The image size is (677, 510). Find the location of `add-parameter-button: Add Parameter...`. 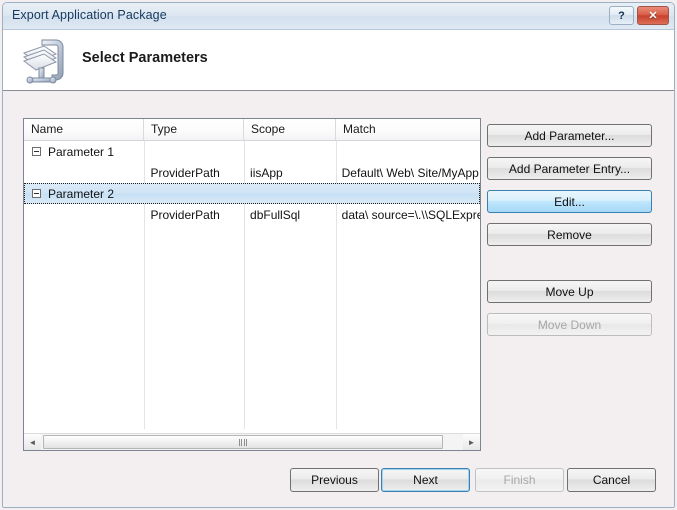

add-parameter-button: Add Parameter... is located at coordinates (569, 135).